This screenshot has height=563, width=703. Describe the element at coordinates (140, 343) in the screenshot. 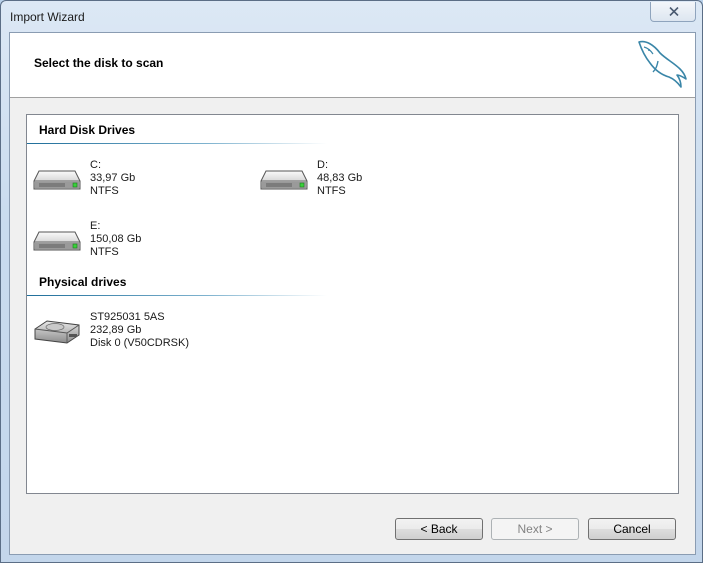

I see `drive-detail: Disk 0 (V50CDRSK)` at that location.